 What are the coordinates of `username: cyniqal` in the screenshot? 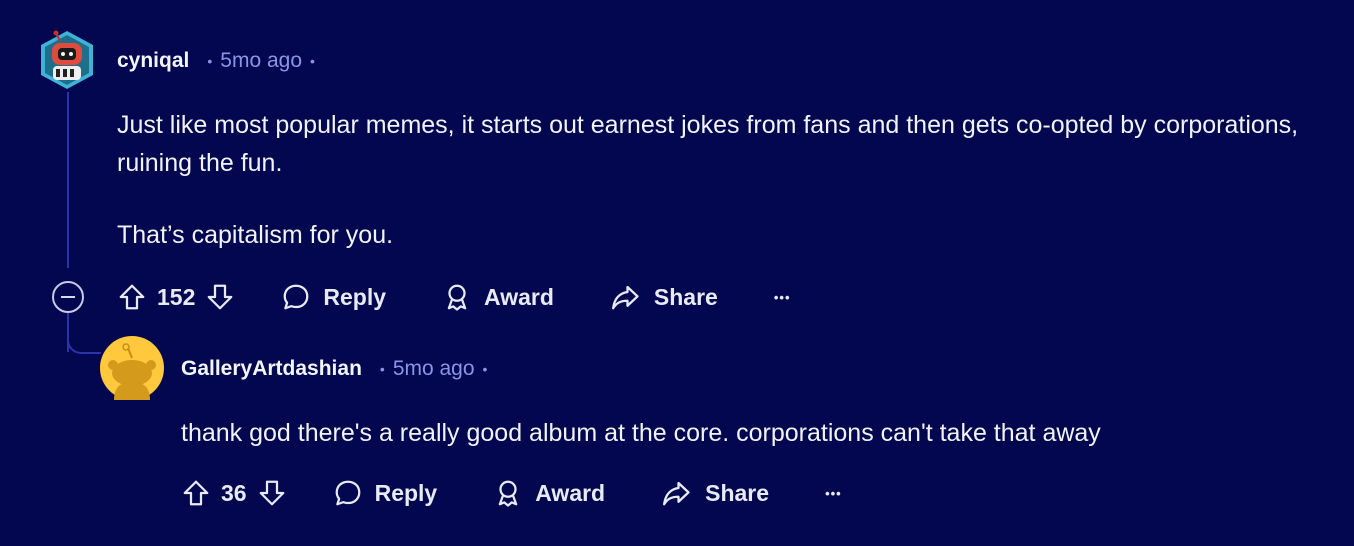 It's located at (153, 61).